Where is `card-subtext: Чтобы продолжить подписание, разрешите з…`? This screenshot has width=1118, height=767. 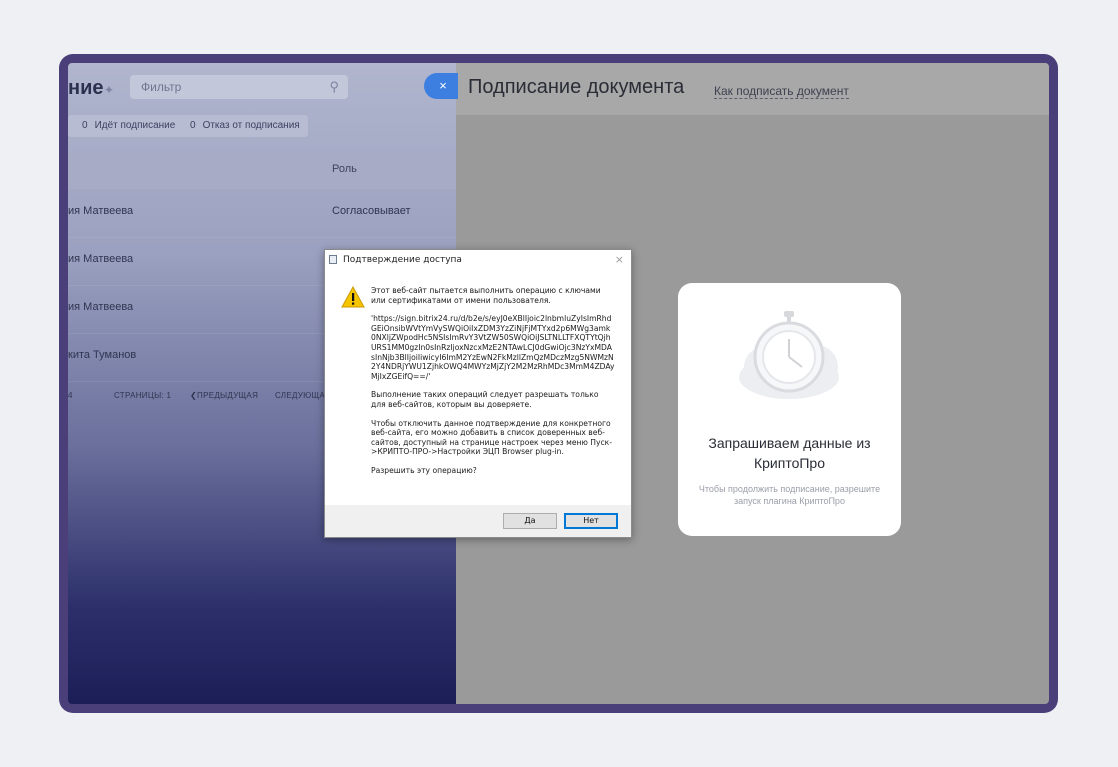 card-subtext: Чтобы продолжить подписание, разрешите з… is located at coordinates (789, 495).